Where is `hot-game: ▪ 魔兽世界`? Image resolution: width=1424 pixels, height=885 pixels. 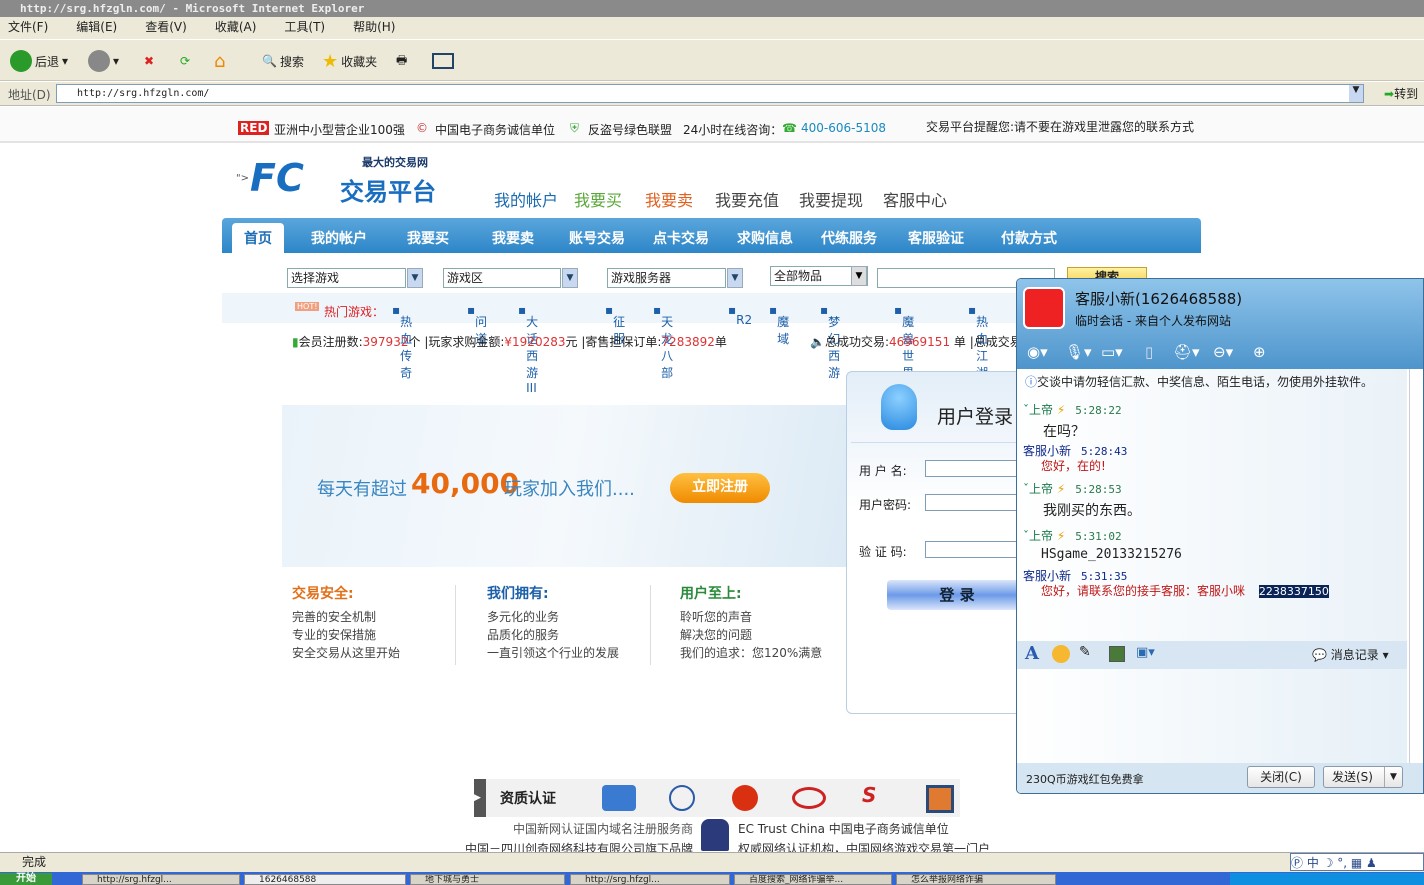
hot-game: ▪ 魔兽世界 is located at coordinates (904, 341).